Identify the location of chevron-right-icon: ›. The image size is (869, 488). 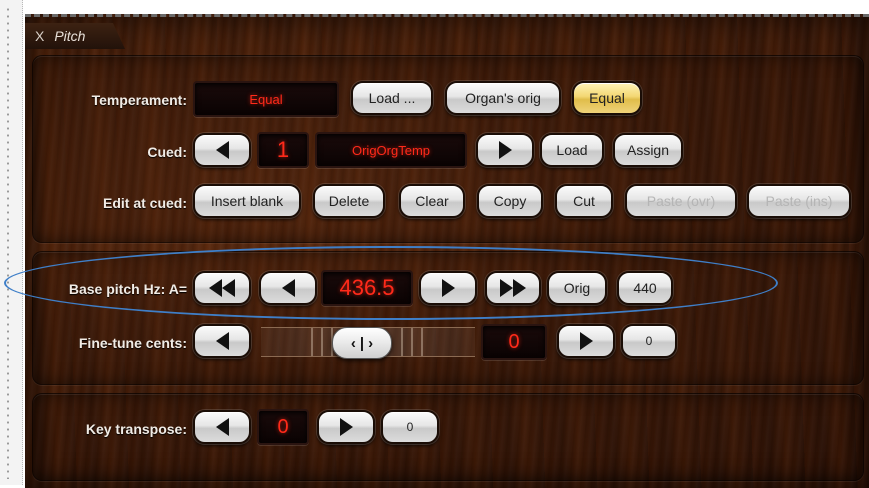
(371, 343).